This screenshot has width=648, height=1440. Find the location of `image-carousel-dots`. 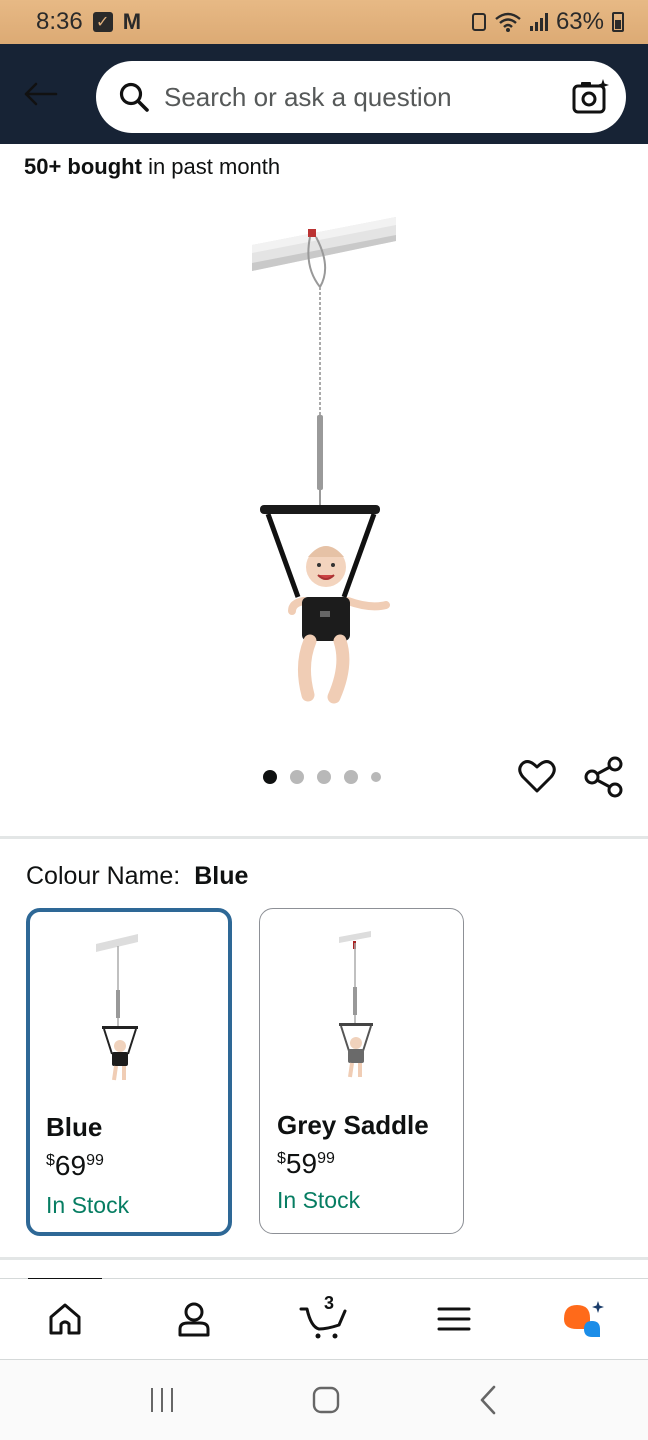

image-carousel-dots is located at coordinates (322, 777).